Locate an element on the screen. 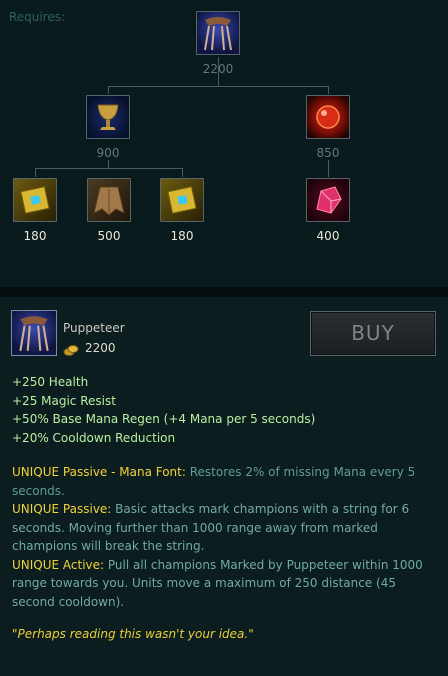 The width and height of the screenshot is (448, 676). ruby-crystal-icon is located at coordinates (328, 200).